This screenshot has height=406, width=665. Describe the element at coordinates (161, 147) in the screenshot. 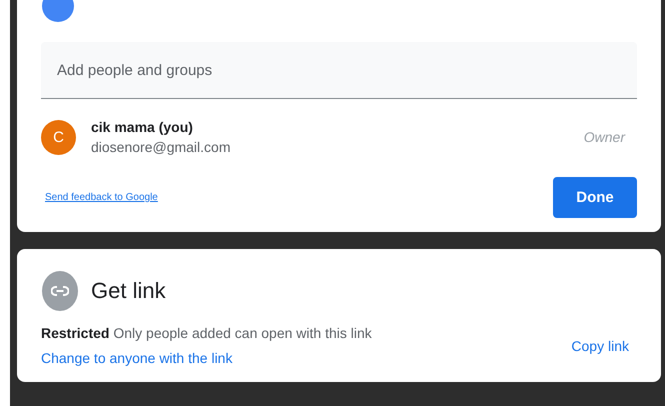

I see `person-email: diosenore@gmail.com` at that location.